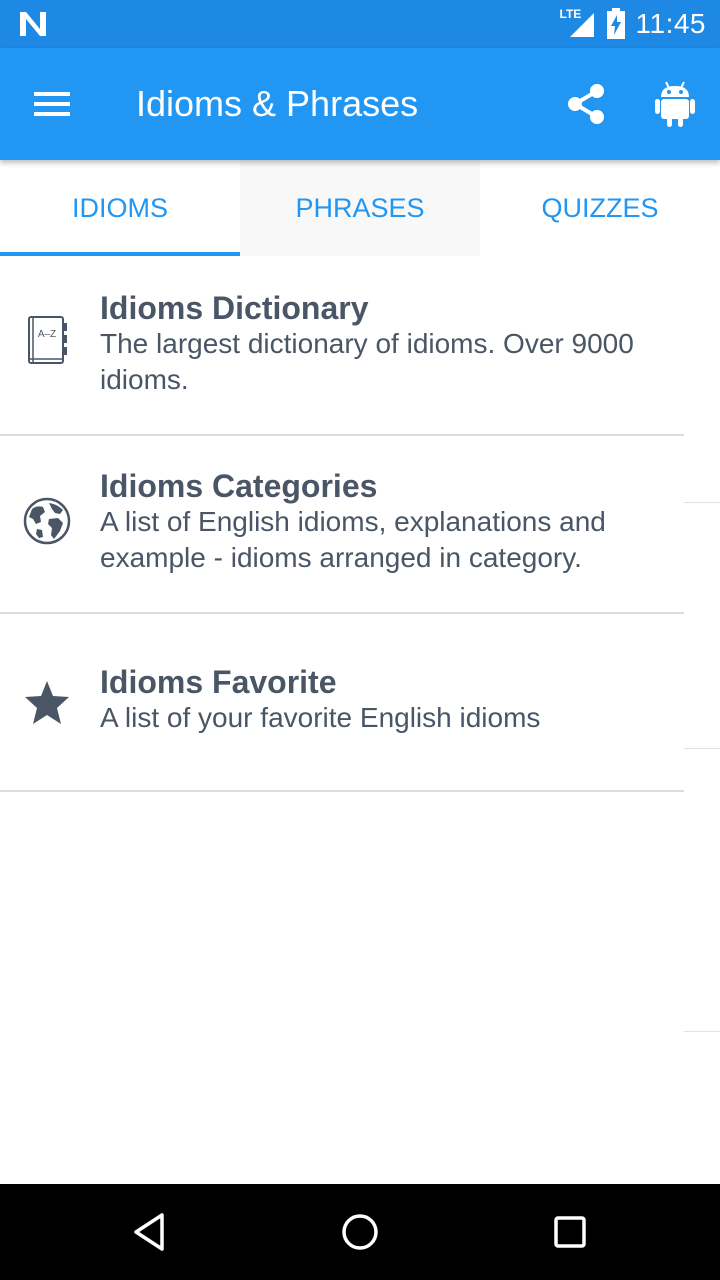  I want to click on app-bar: Idioms & Phrases, so click(360, 104).